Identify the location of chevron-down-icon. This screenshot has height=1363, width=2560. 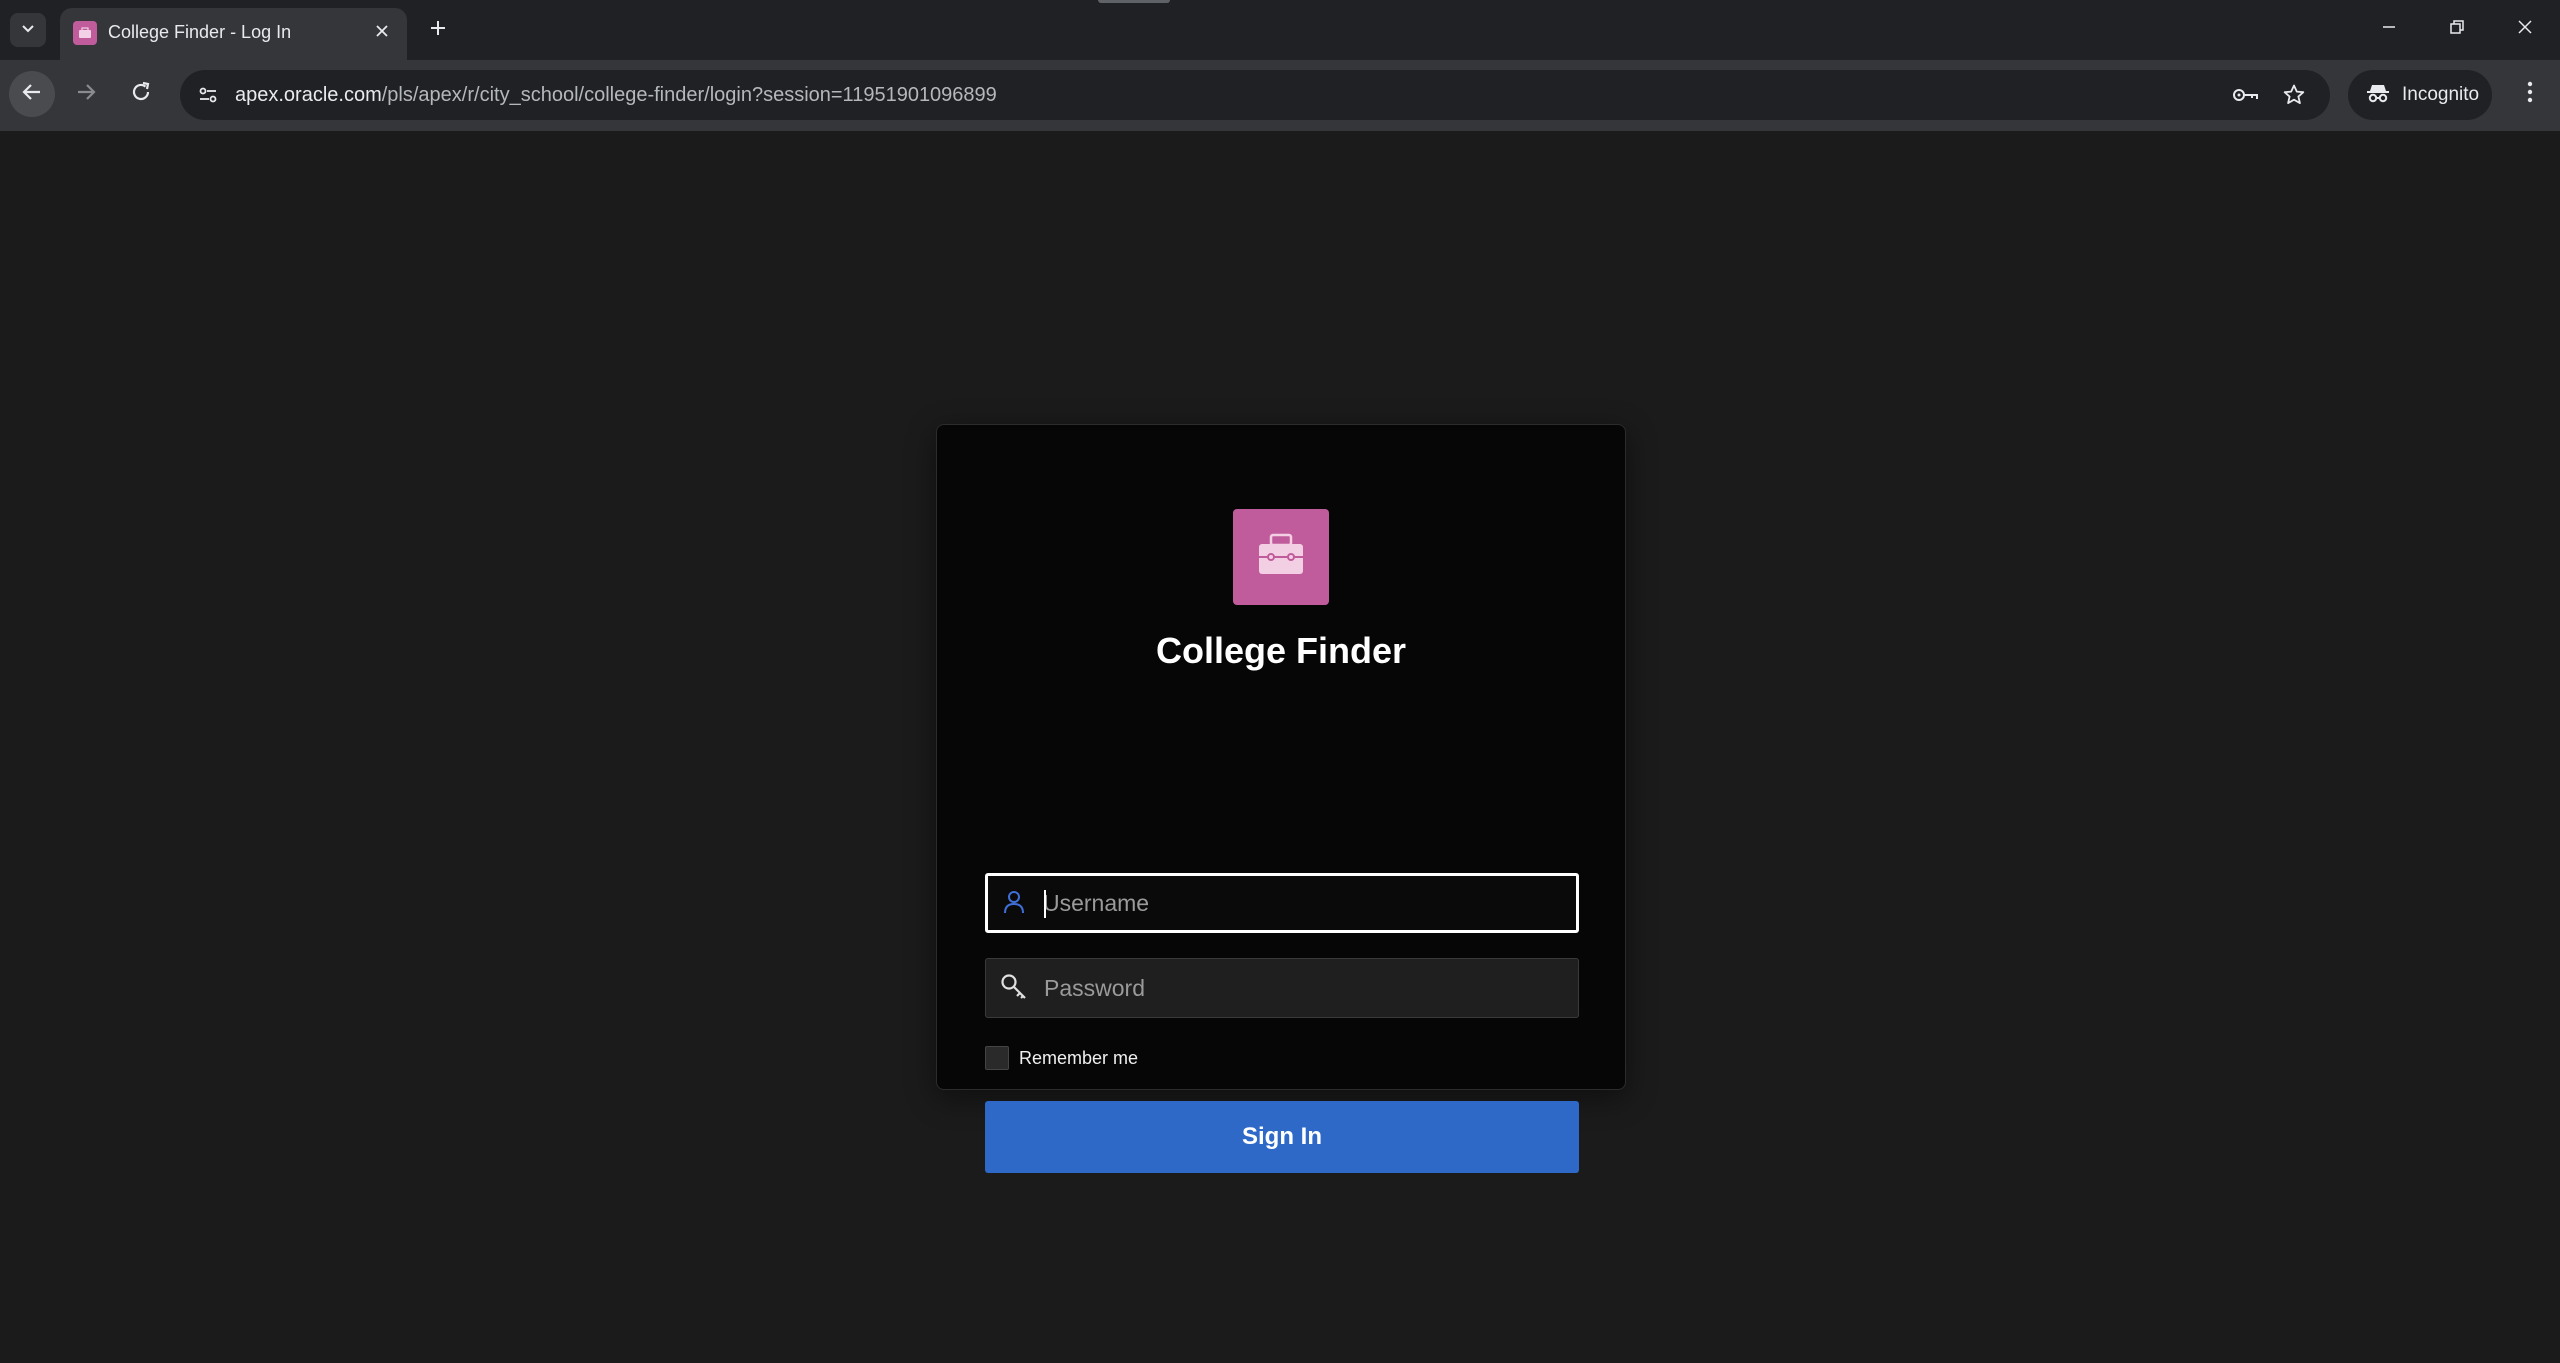
(28, 30).